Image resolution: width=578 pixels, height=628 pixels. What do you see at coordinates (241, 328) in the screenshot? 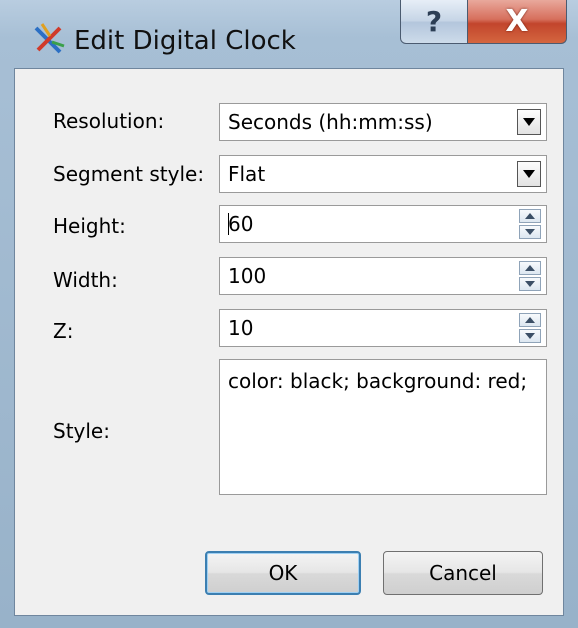
I see `z-value: 10` at bounding box center [241, 328].